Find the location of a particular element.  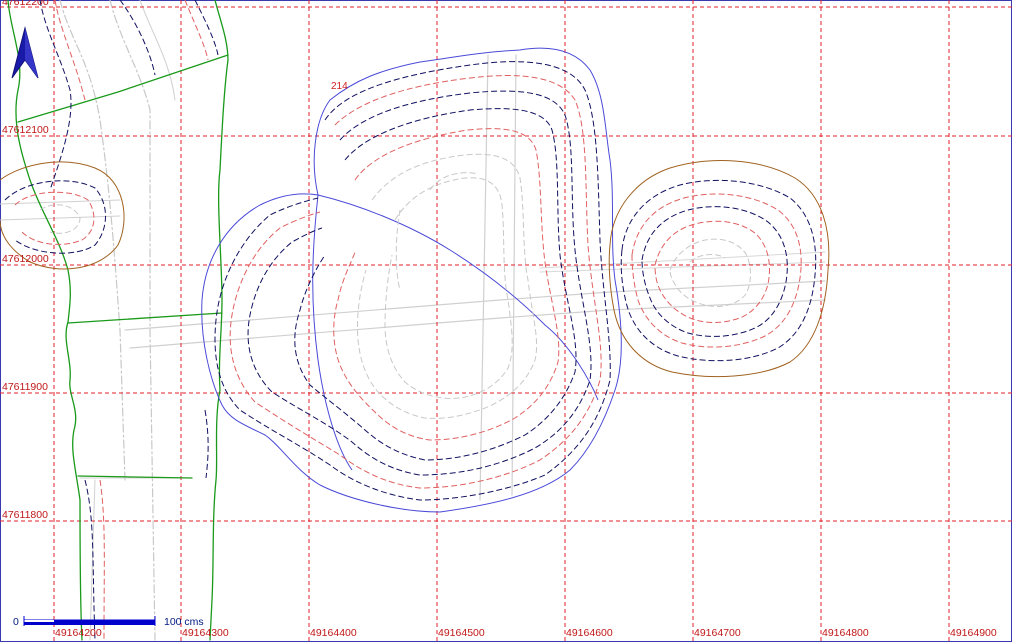

scale-bar: 0 100 cms is located at coordinates (108, 622).